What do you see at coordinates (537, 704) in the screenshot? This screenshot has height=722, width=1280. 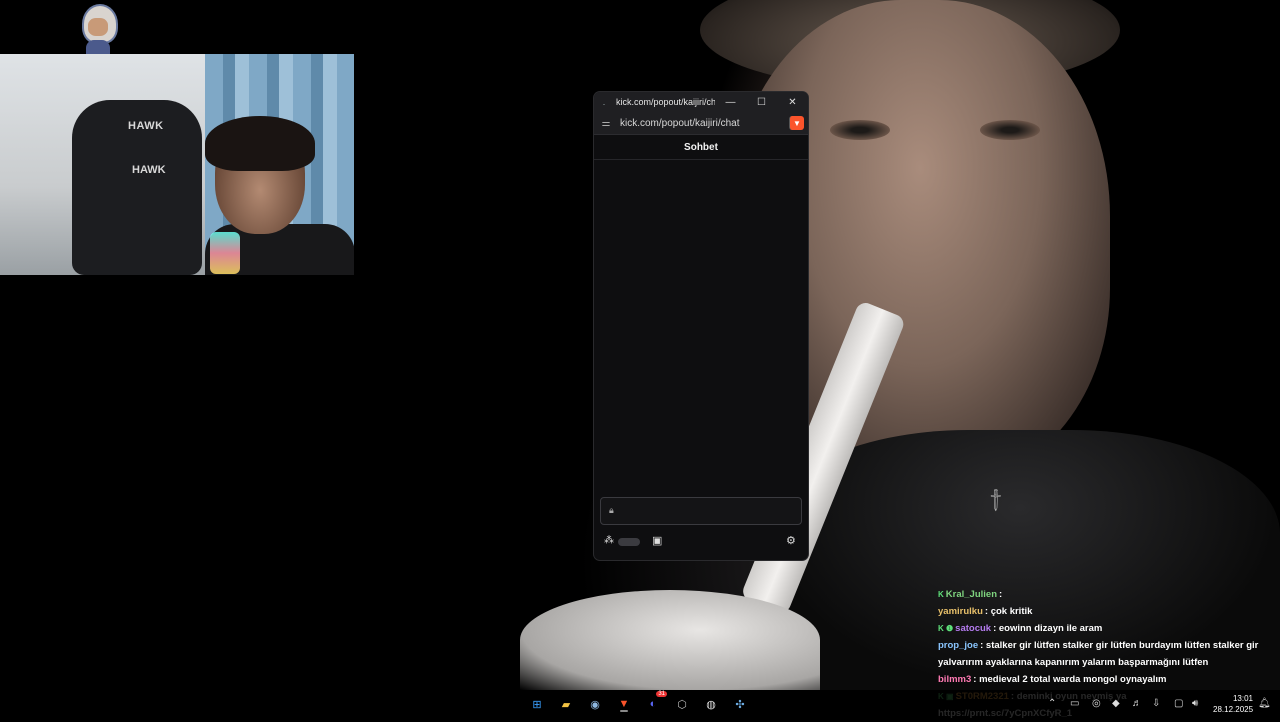 I see `windows-start-icon: ⊞` at bounding box center [537, 704].